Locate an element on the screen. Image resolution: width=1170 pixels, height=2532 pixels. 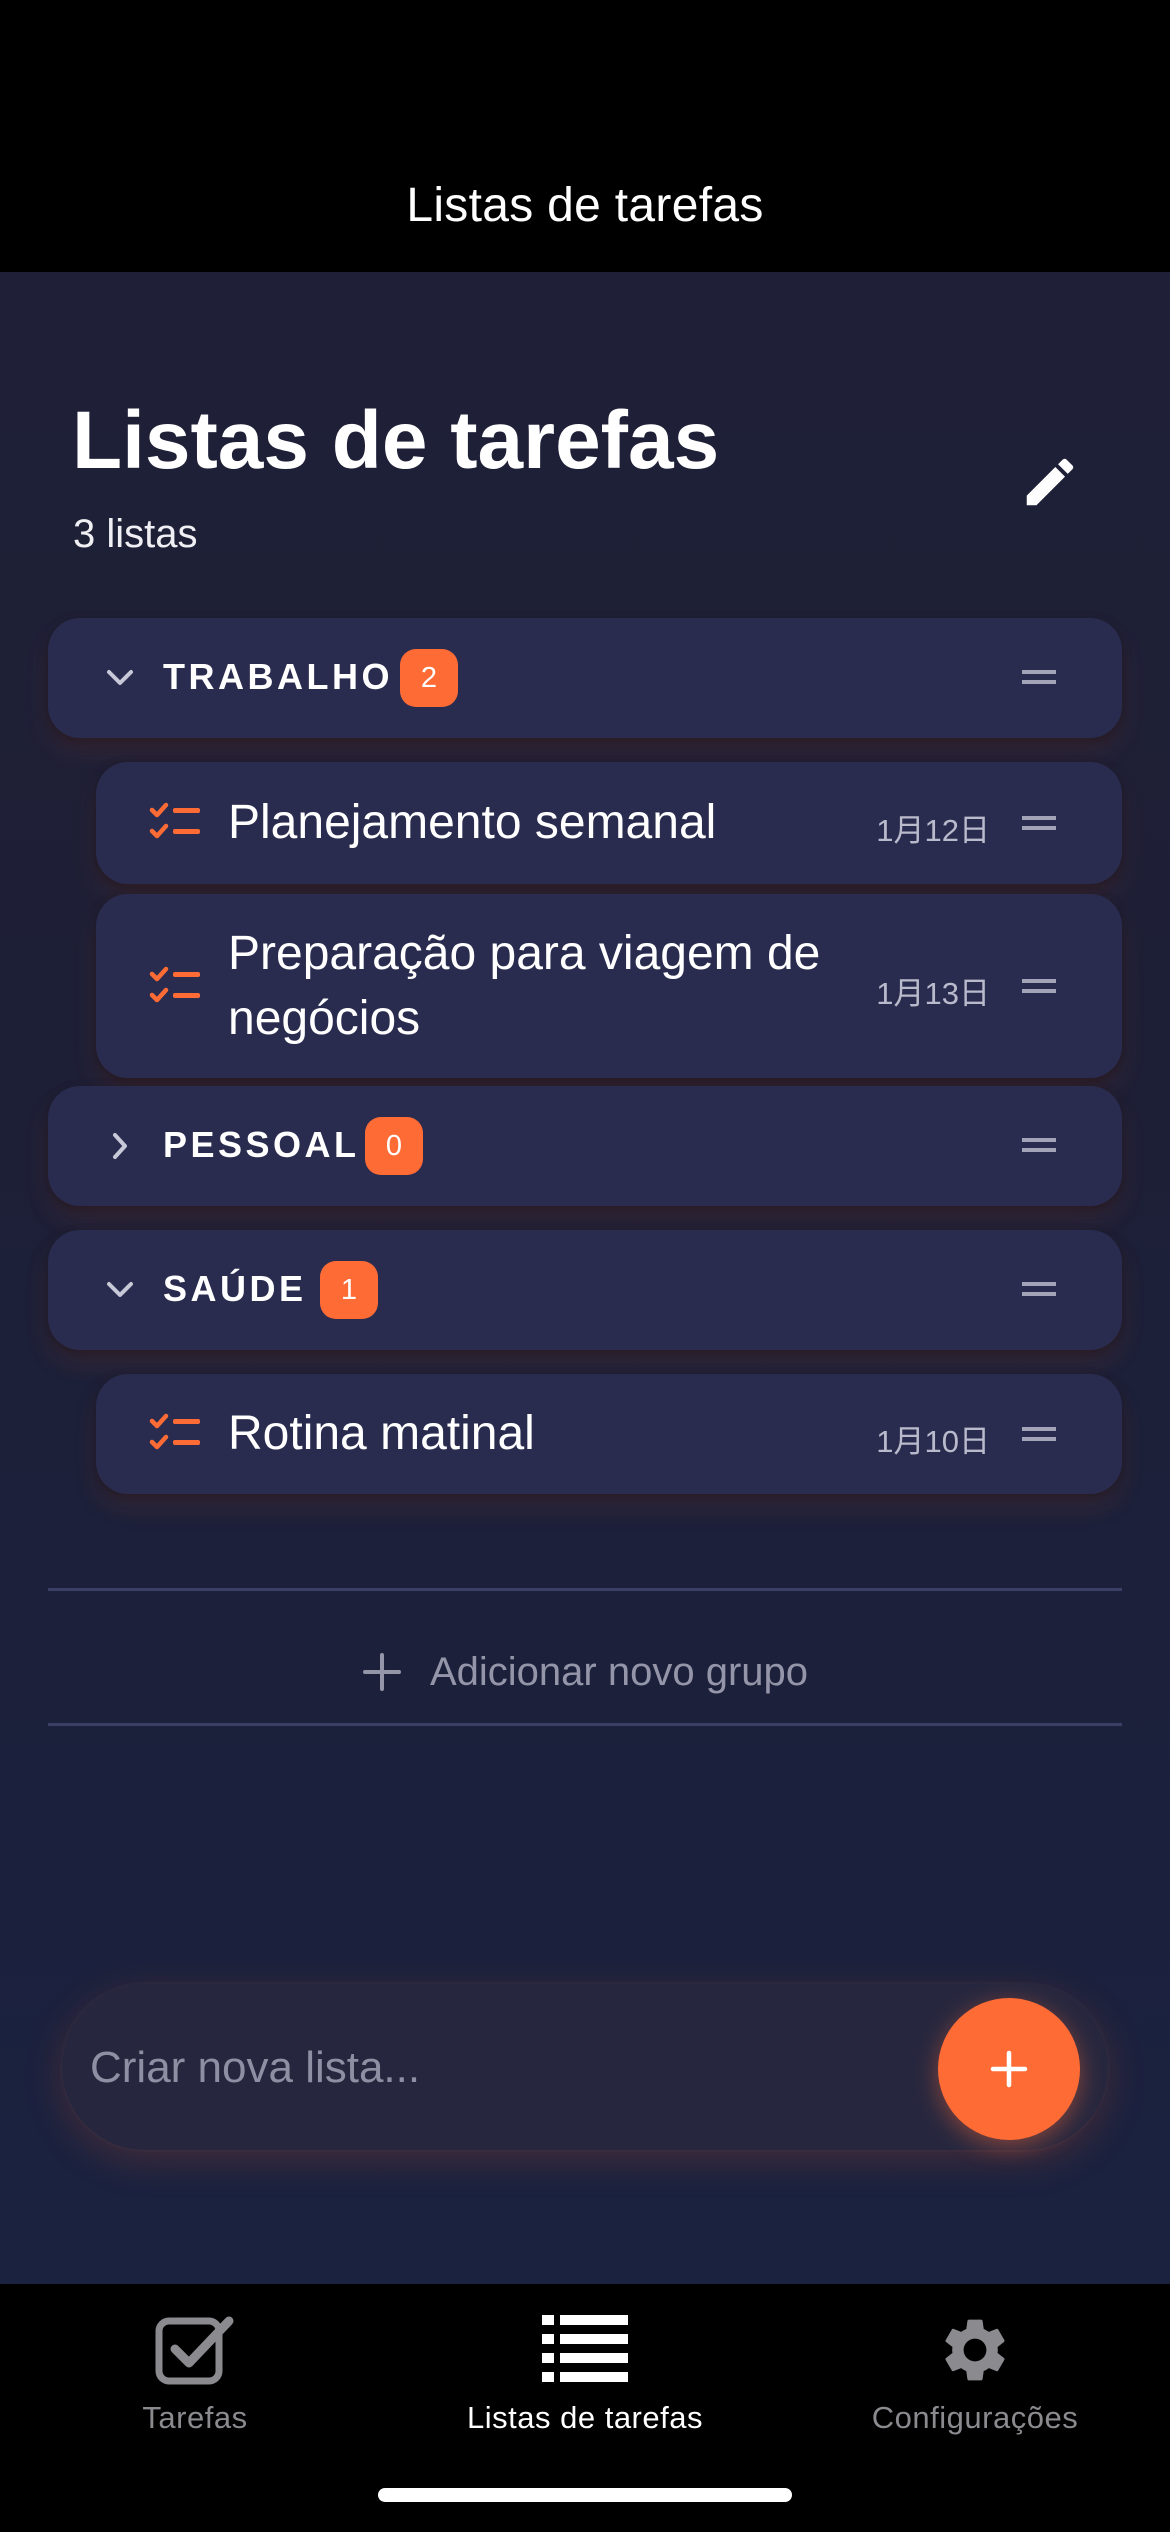
list-count: 3 listas is located at coordinates (135, 534).